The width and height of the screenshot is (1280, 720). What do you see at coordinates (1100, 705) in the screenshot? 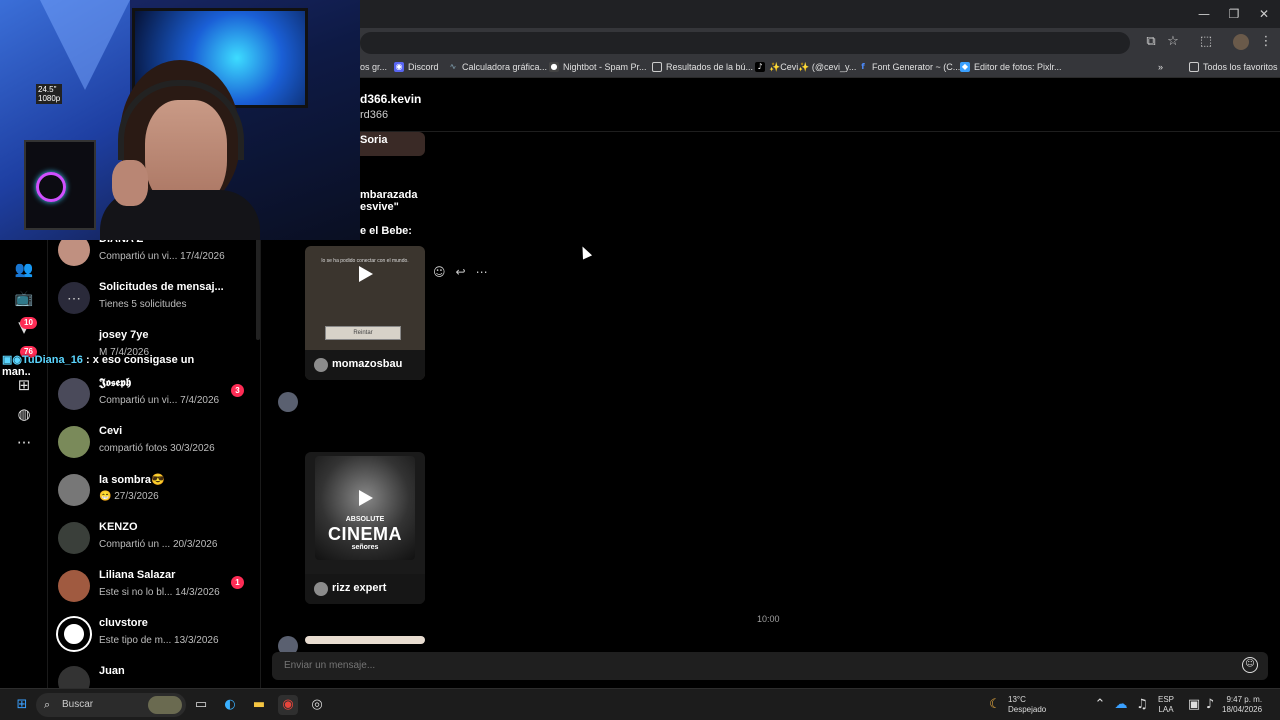
I see `chevron-up-icon: ⌃` at bounding box center [1100, 705].